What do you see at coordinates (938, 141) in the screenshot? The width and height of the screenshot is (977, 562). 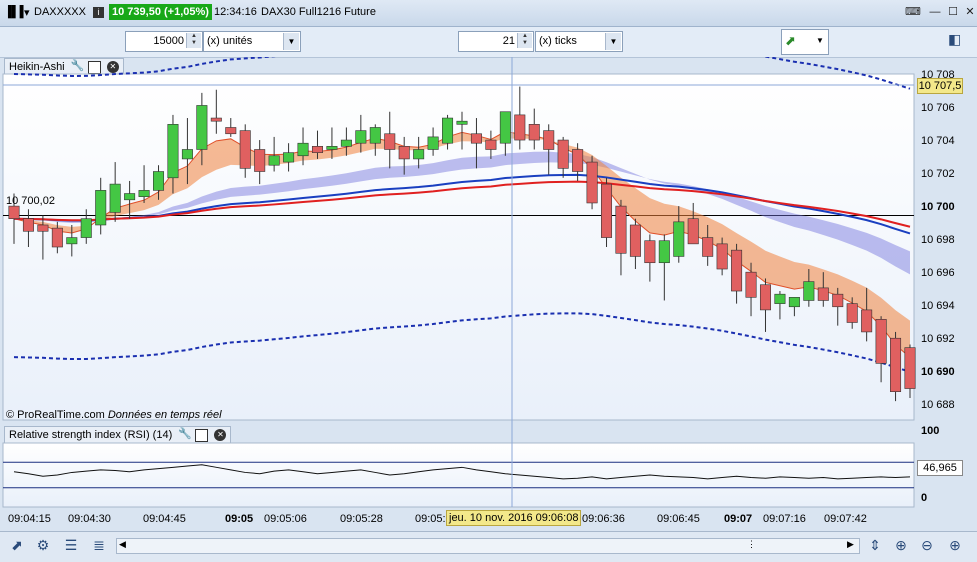 I see `price-axis-label: 10 704` at bounding box center [938, 141].